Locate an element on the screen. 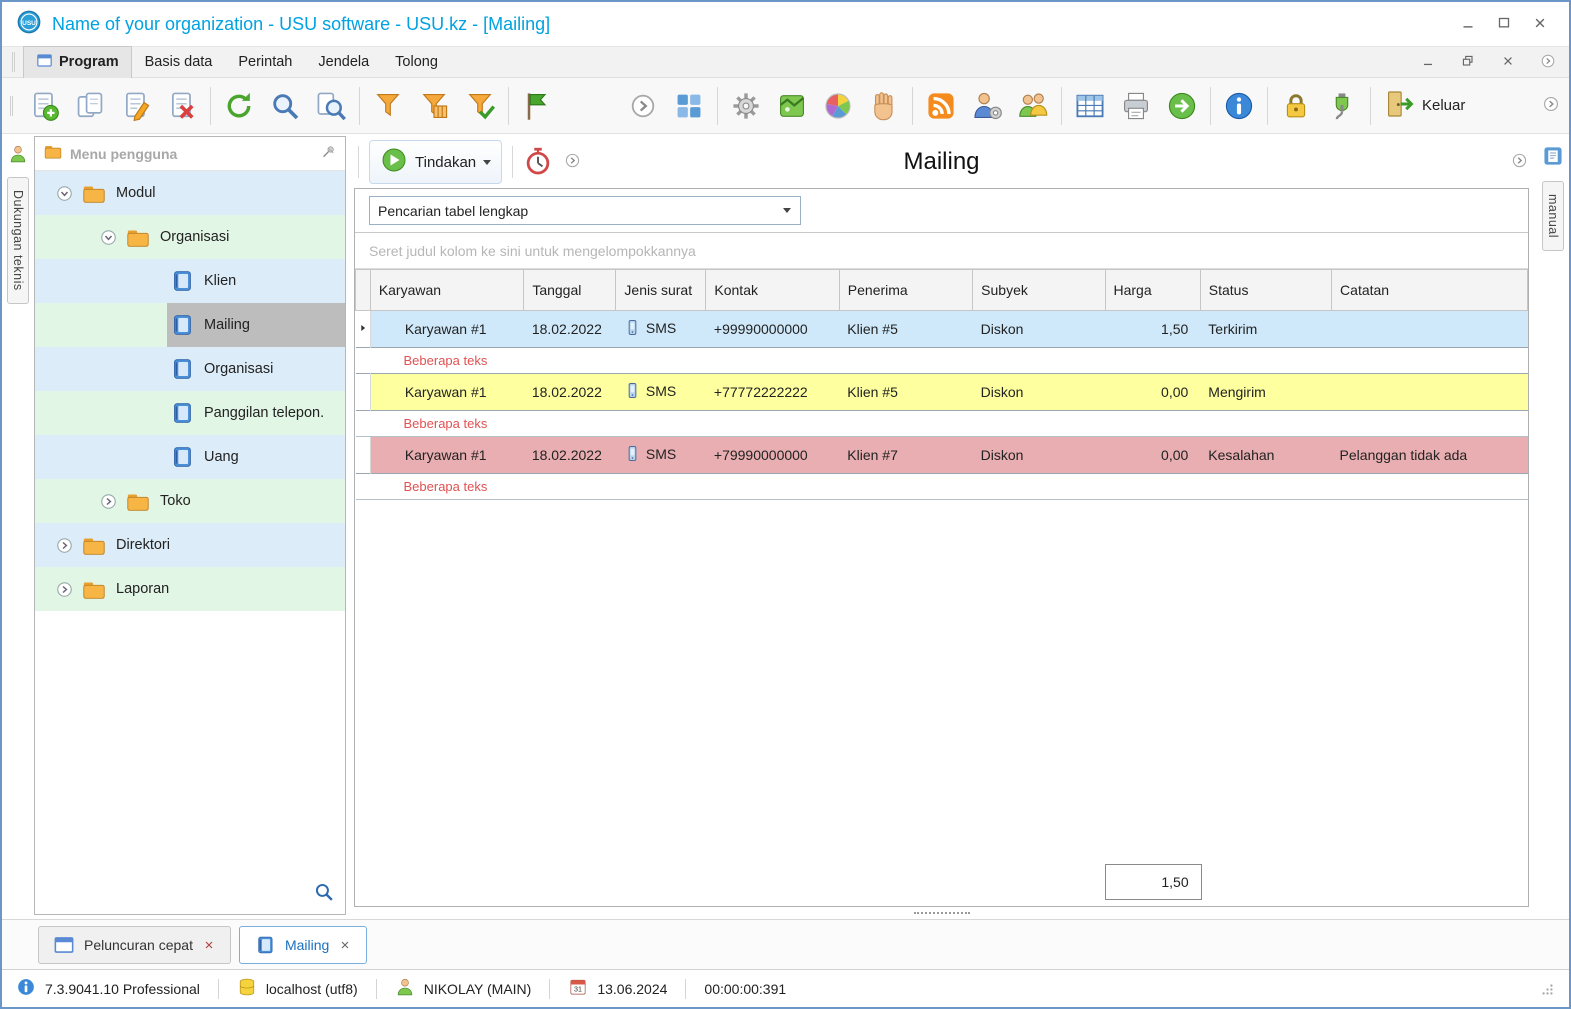 The image size is (1571, 1009). search-advanced-button is located at coordinates (331, 106).